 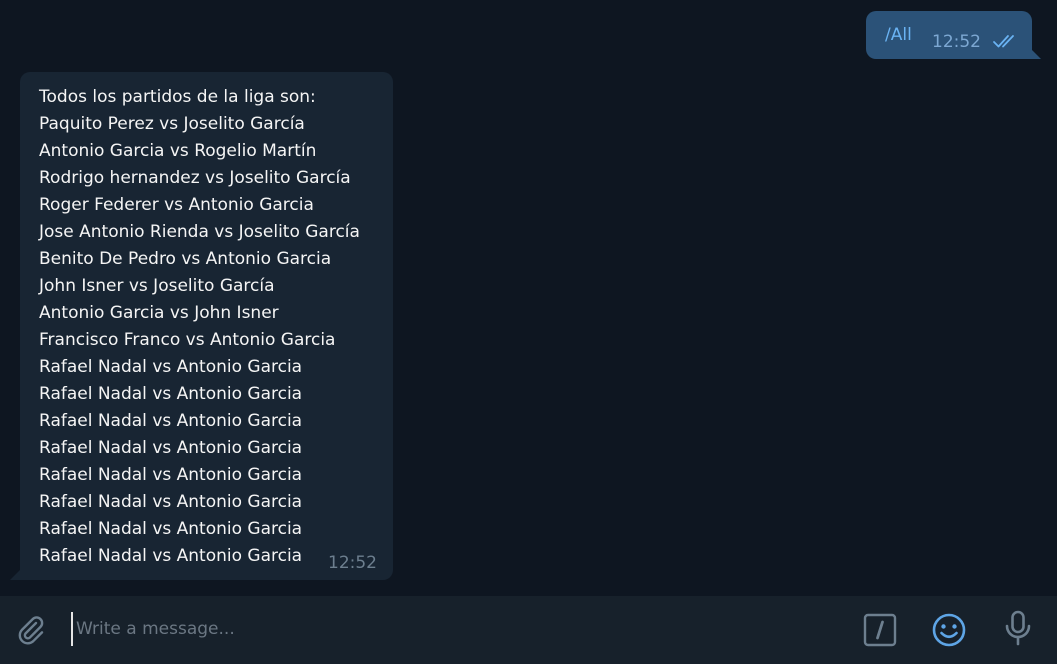 I want to click on message-composer, so click(x=528, y=630).